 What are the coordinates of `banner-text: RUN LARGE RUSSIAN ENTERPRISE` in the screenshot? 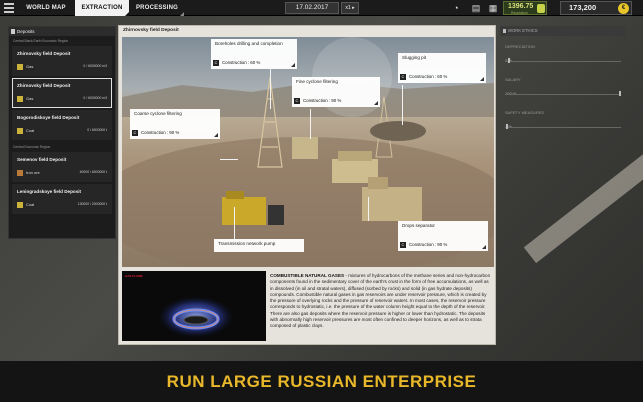 It's located at (321, 381).